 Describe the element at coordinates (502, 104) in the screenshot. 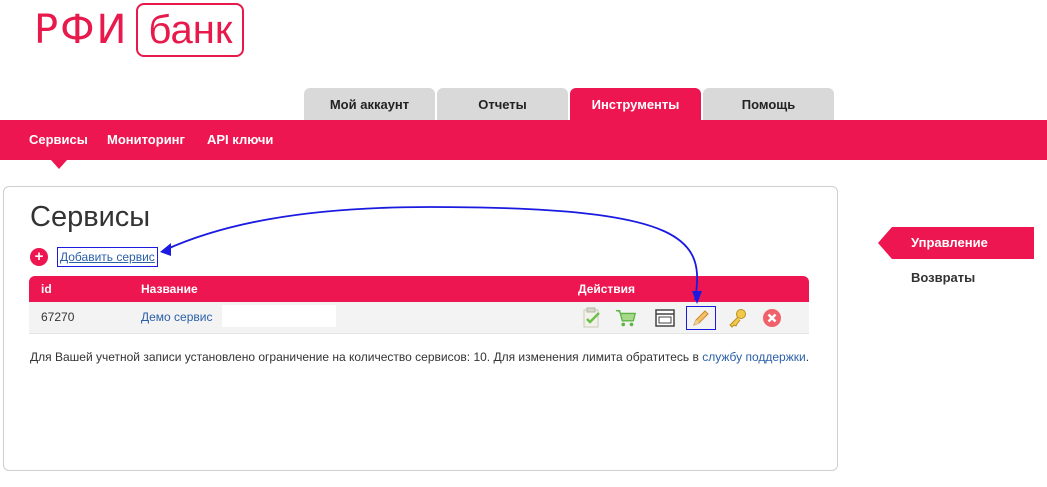

I see `tab-reports: Отчеты` at that location.